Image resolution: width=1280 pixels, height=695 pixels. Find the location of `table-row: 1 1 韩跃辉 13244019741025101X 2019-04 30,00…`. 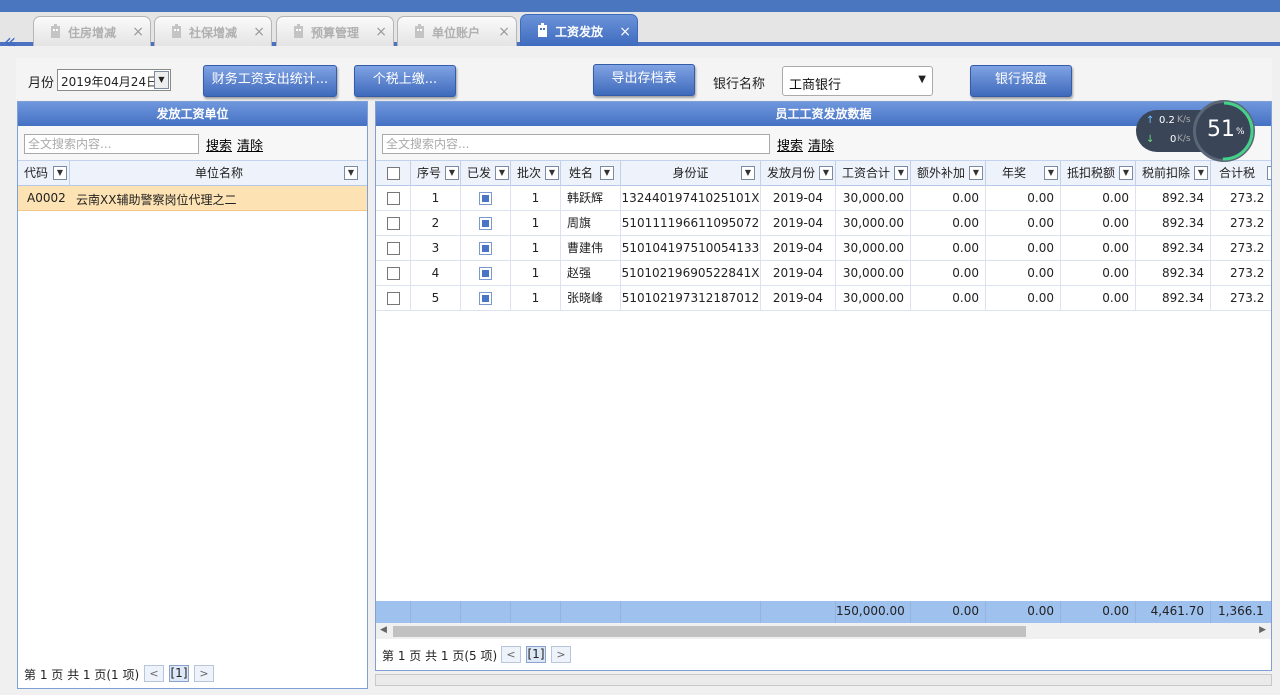

table-row: 1 1 韩跃辉 13244019741025101X 2019-04 30,00… is located at coordinates (823, 198).